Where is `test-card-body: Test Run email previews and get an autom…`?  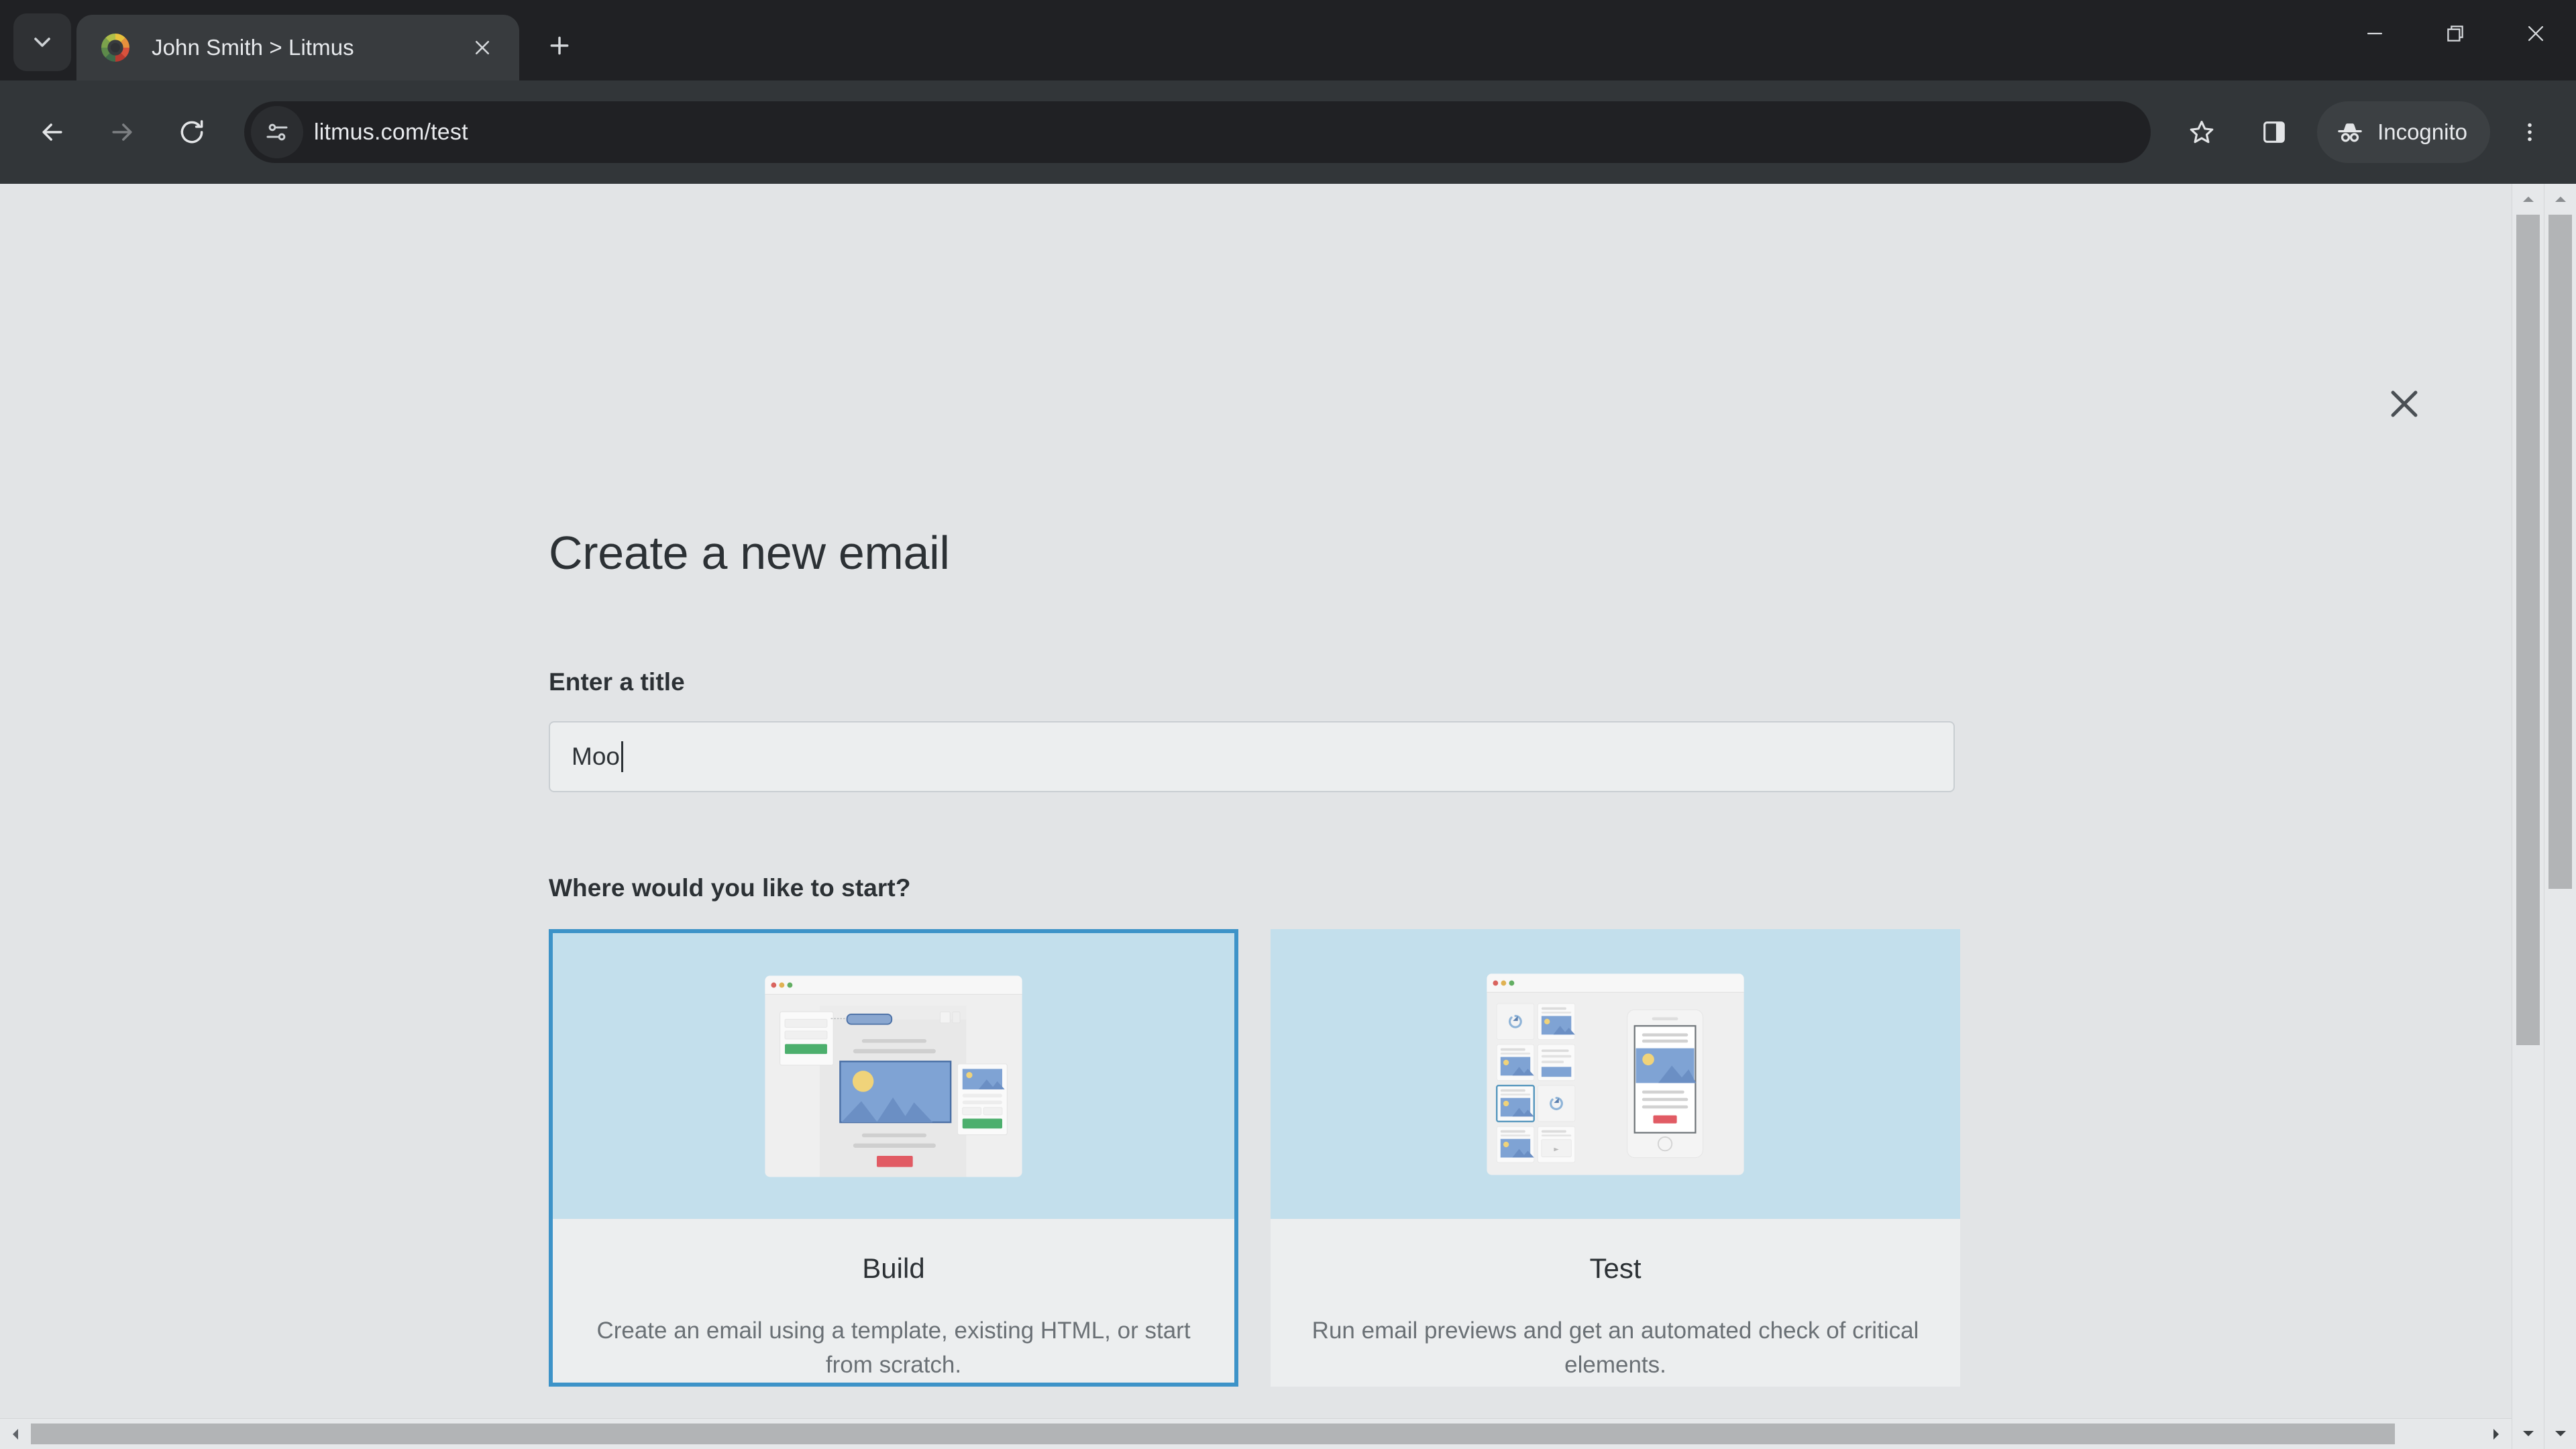 test-card-body: Test Run email previews and get an autom… is located at coordinates (1615, 1301).